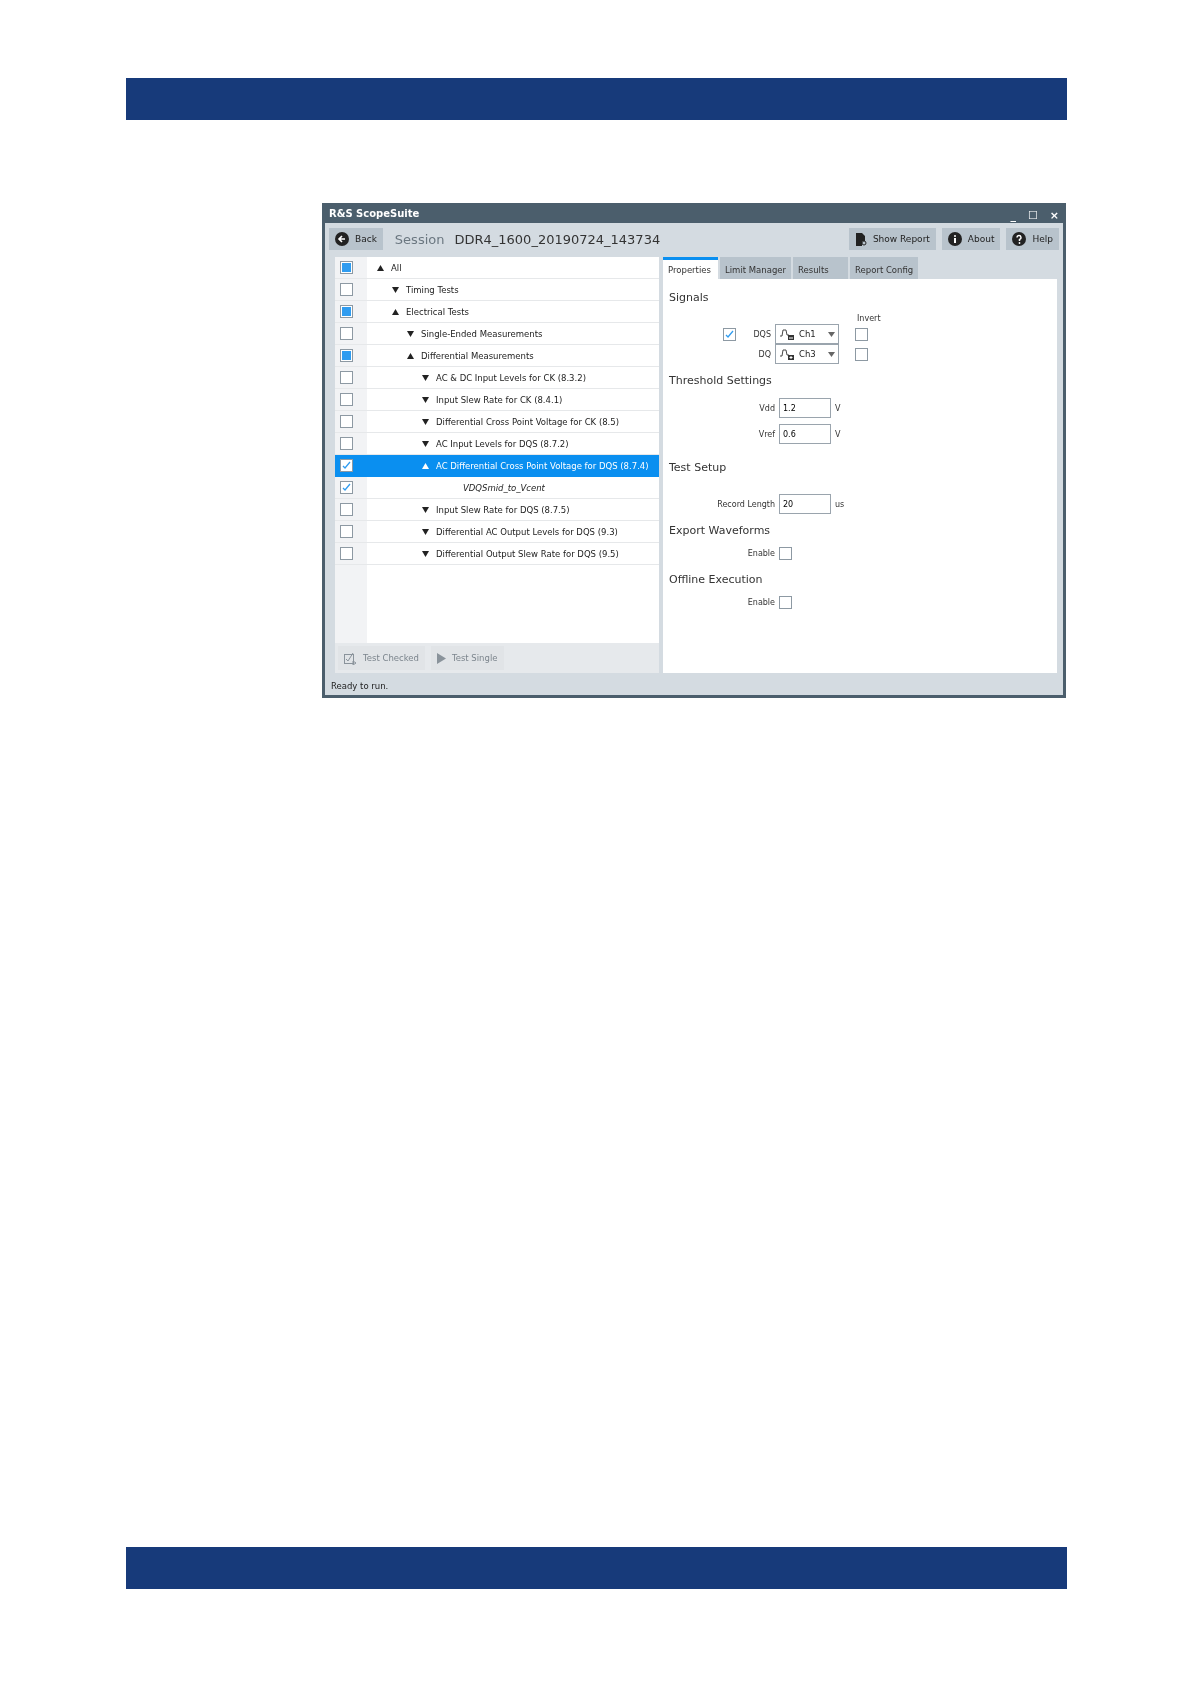 This screenshot has height=1685, width=1192. What do you see at coordinates (860, 239) in the screenshot?
I see `report-icon` at bounding box center [860, 239].